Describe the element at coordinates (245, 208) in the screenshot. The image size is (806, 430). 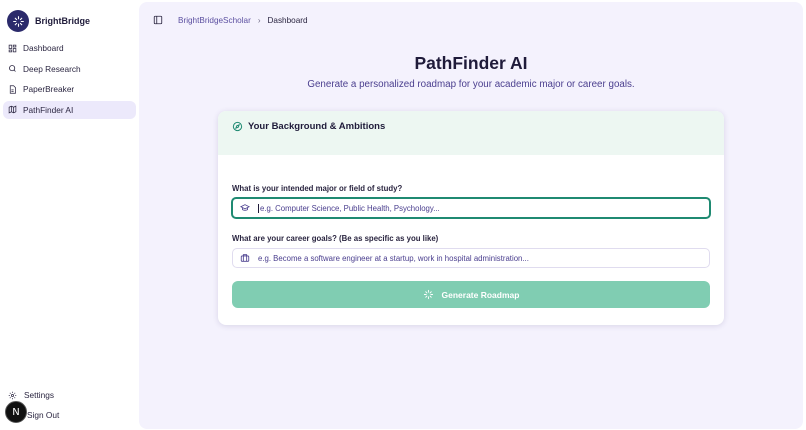
I see `graduation-cap-icon` at that location.